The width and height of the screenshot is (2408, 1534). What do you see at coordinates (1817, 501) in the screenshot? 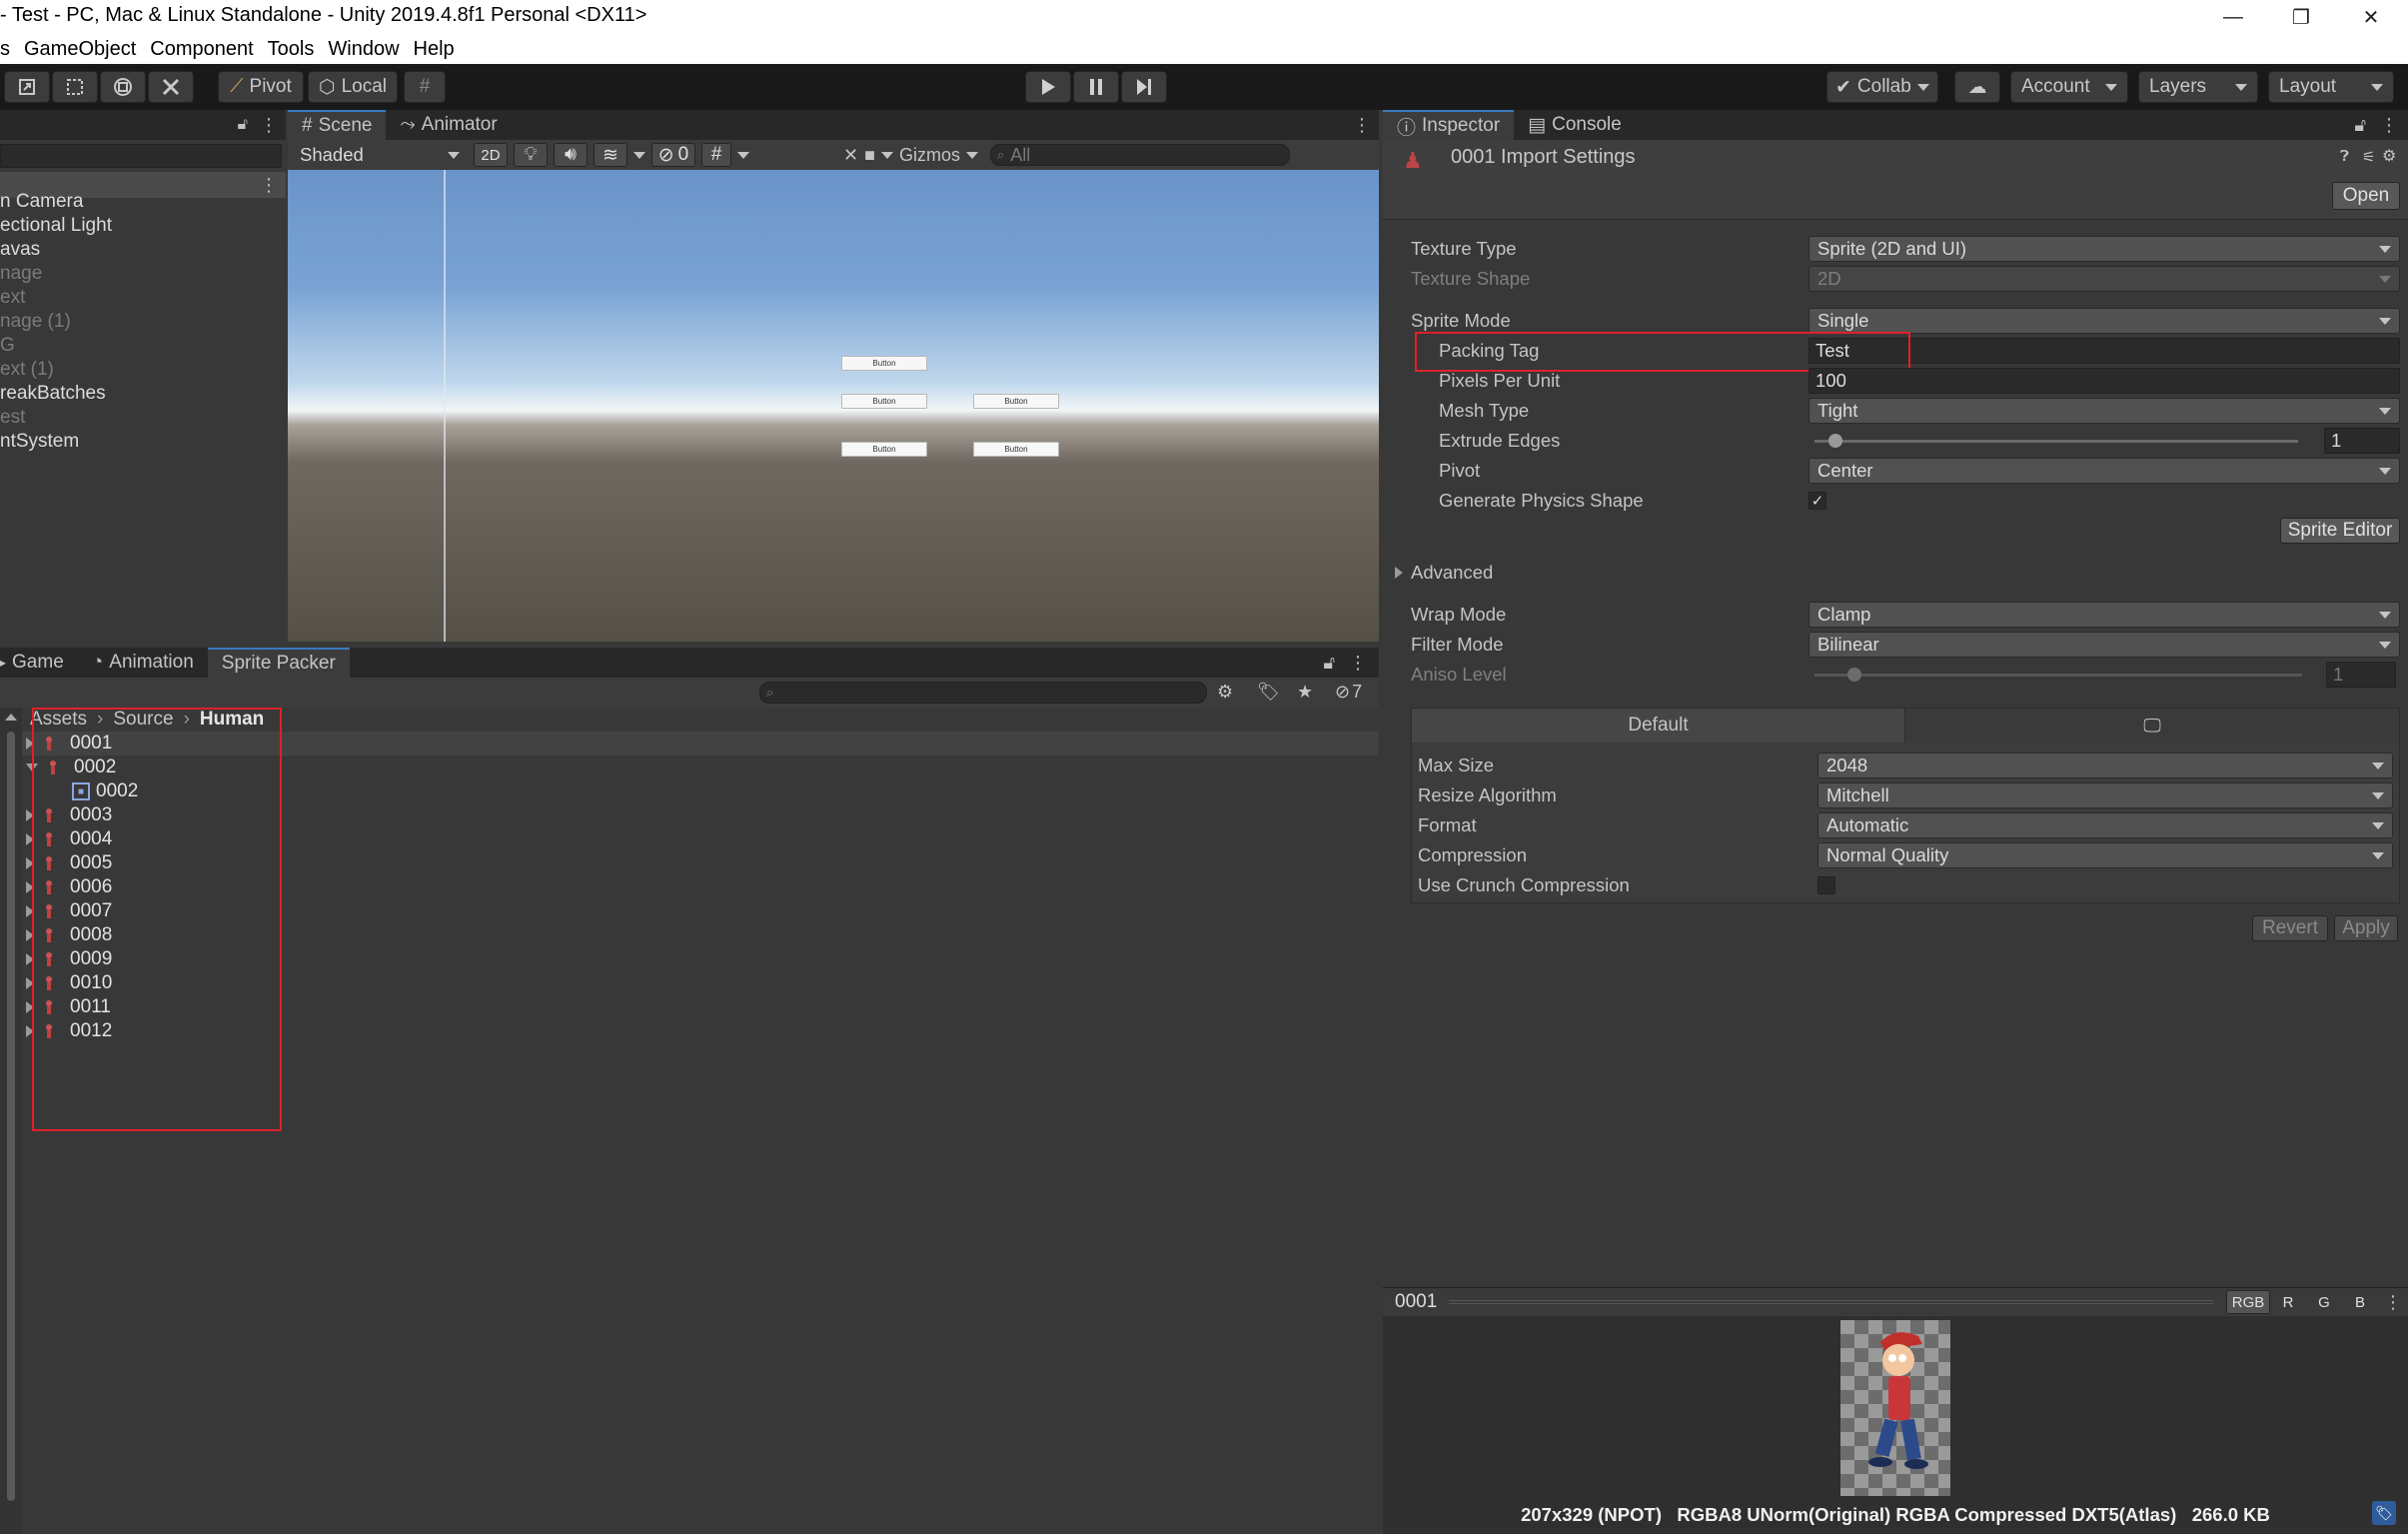
I see `physics-shape-checkbox: ✓` at bounding box center [1817, 501].